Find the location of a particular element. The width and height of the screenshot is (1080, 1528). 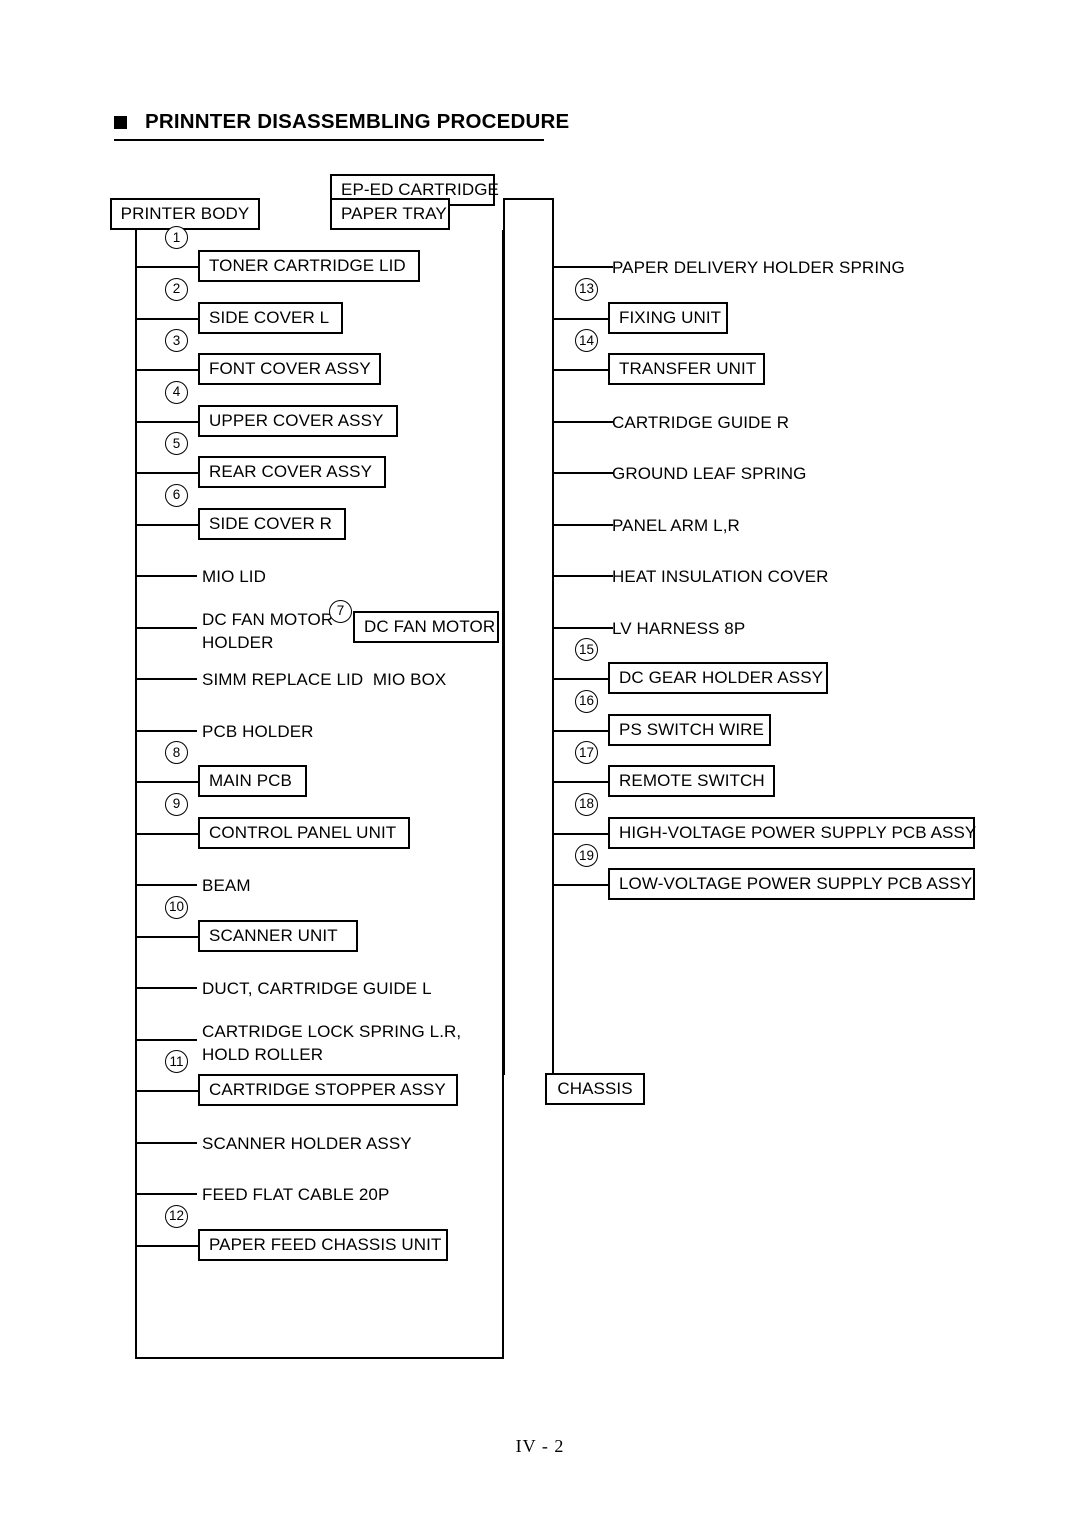

component-box-left-20: PAPER FEED CHASSIS UNIT is located at coordinates (323, 1244).